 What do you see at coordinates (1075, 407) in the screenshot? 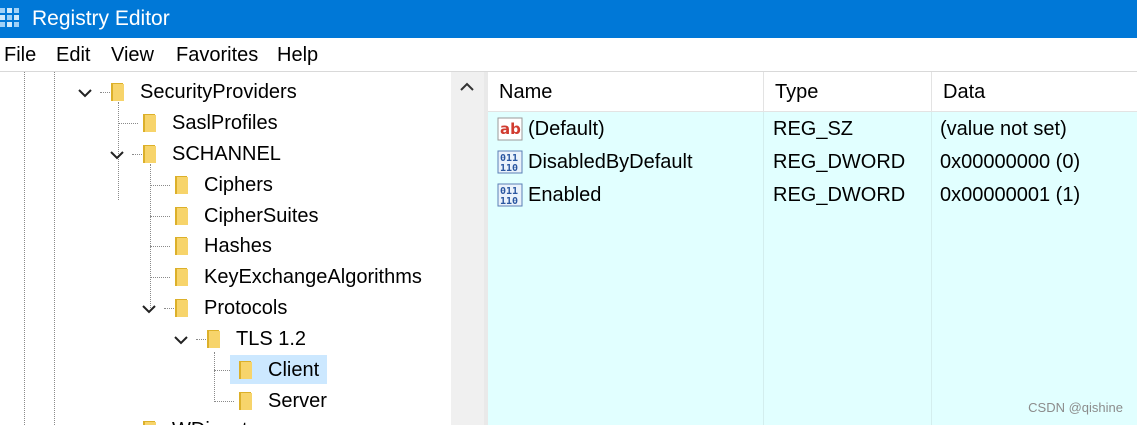
I see `watermark-text: CSDN @qishine` at bounding box center [1075, 407].